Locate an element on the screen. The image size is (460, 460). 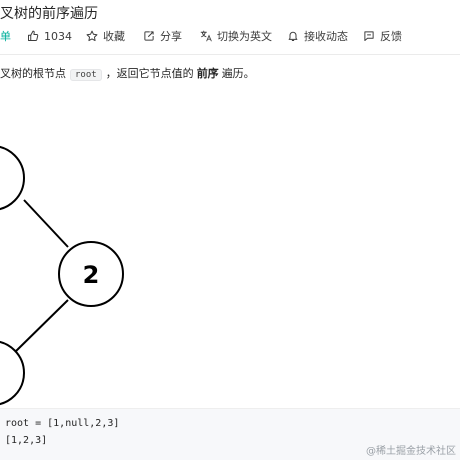
bell-icon is located at coordinates (293, 36).